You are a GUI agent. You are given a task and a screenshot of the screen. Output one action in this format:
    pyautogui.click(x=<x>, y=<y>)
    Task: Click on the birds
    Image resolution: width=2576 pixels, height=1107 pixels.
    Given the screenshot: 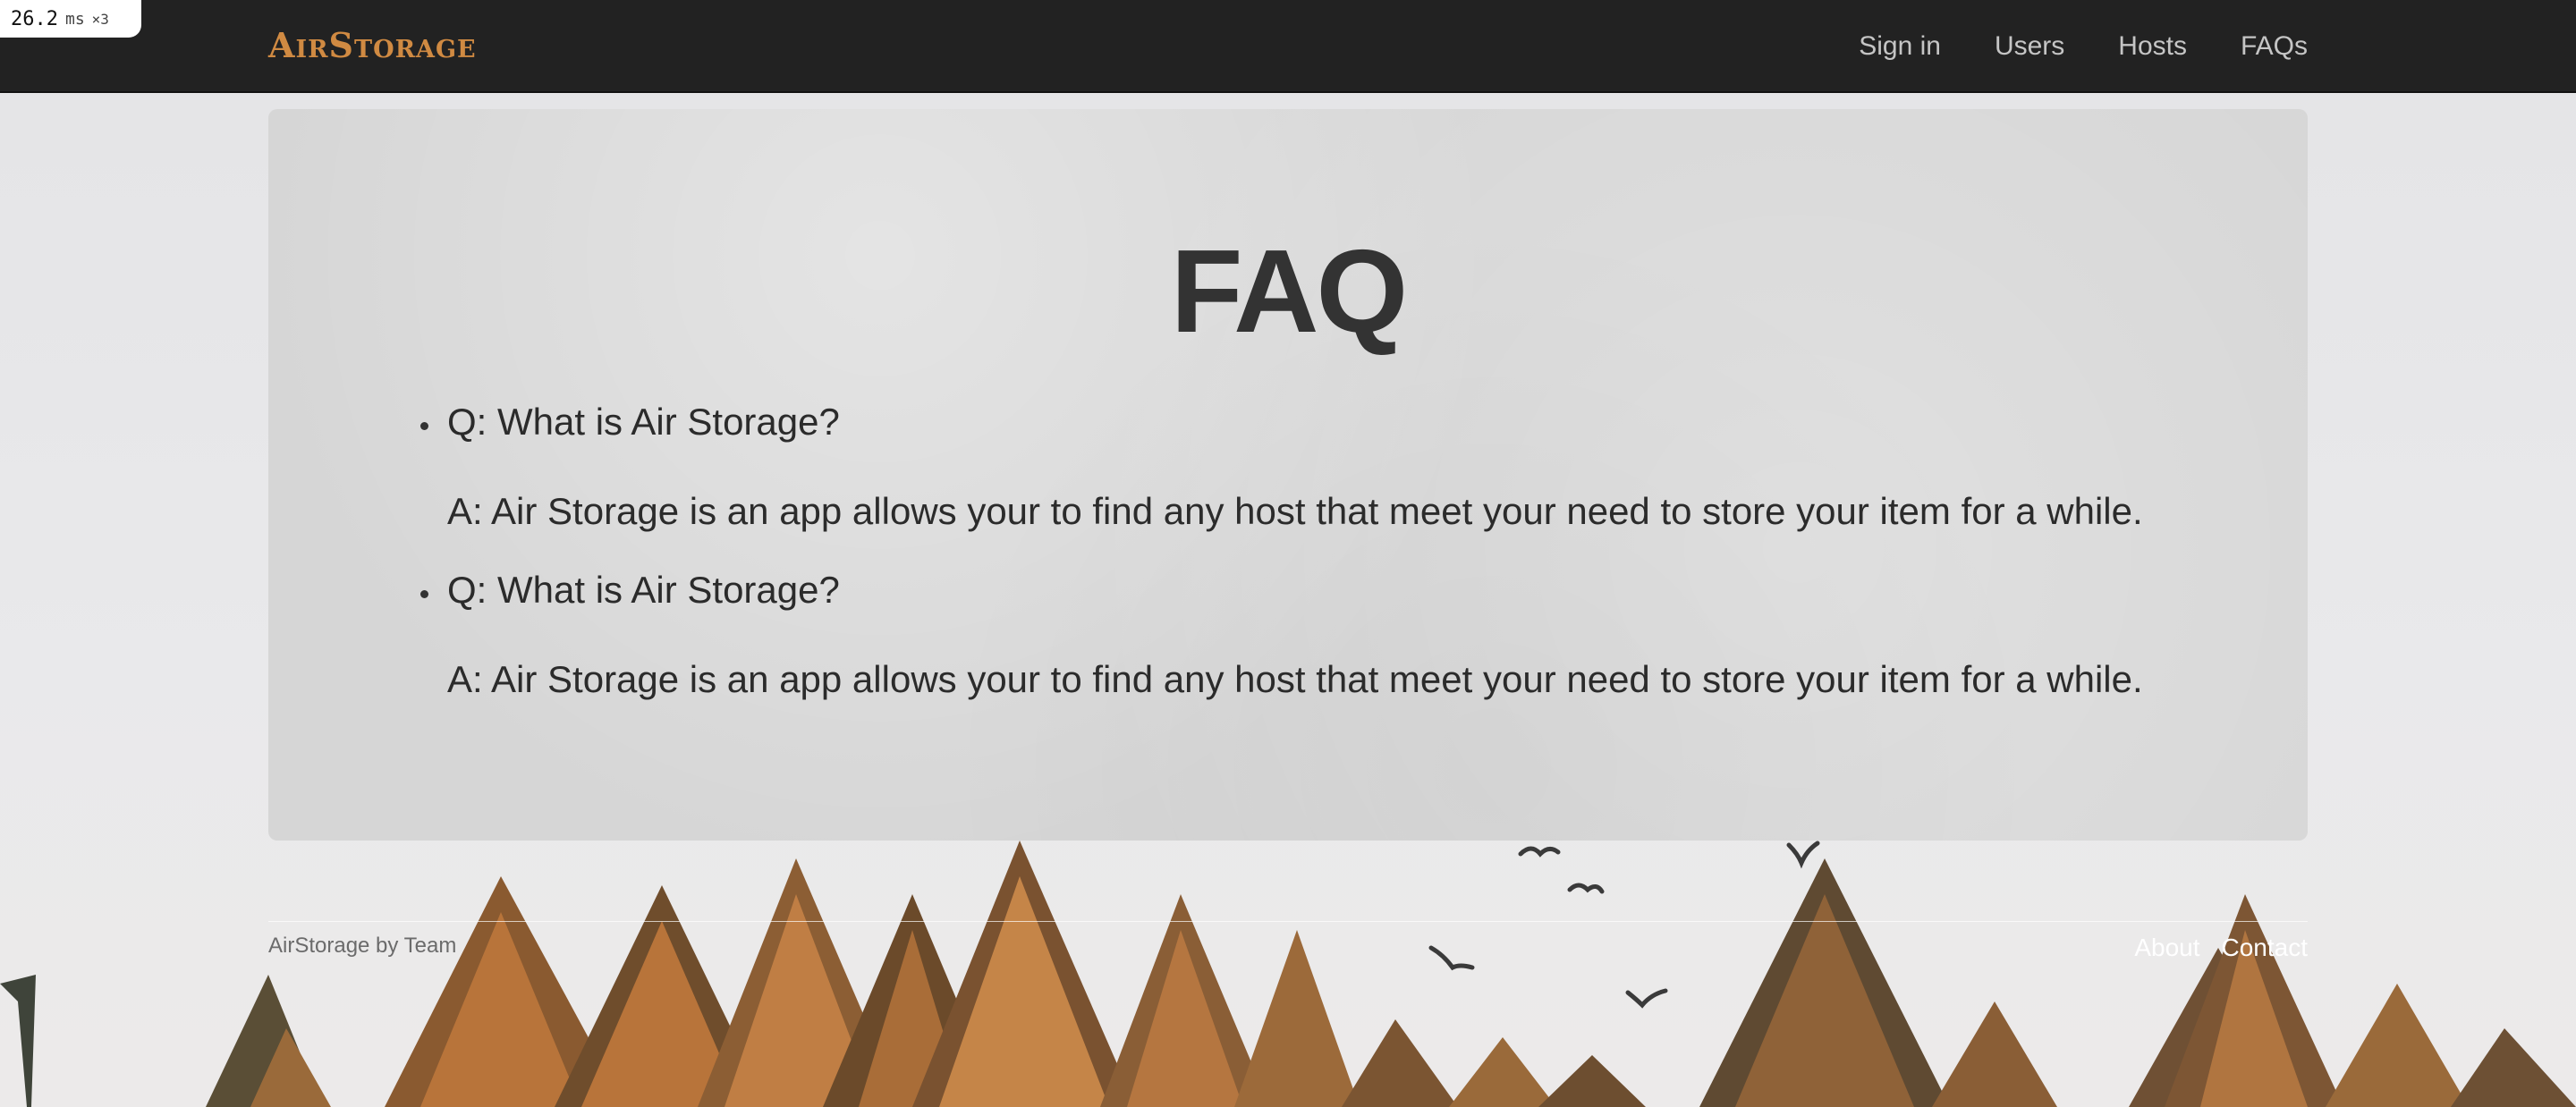 What is the action you would take?
    pyautogui.click(x=1624, y=925)
    